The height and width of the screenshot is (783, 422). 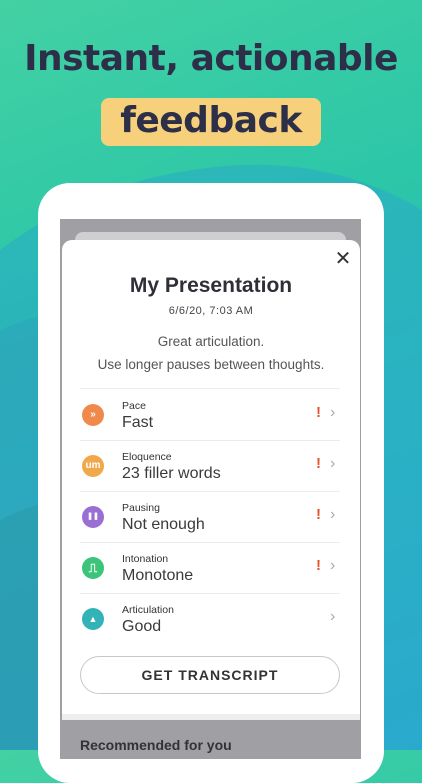 I want to click on metric-value: Not enough, so click(x=163, y=524).